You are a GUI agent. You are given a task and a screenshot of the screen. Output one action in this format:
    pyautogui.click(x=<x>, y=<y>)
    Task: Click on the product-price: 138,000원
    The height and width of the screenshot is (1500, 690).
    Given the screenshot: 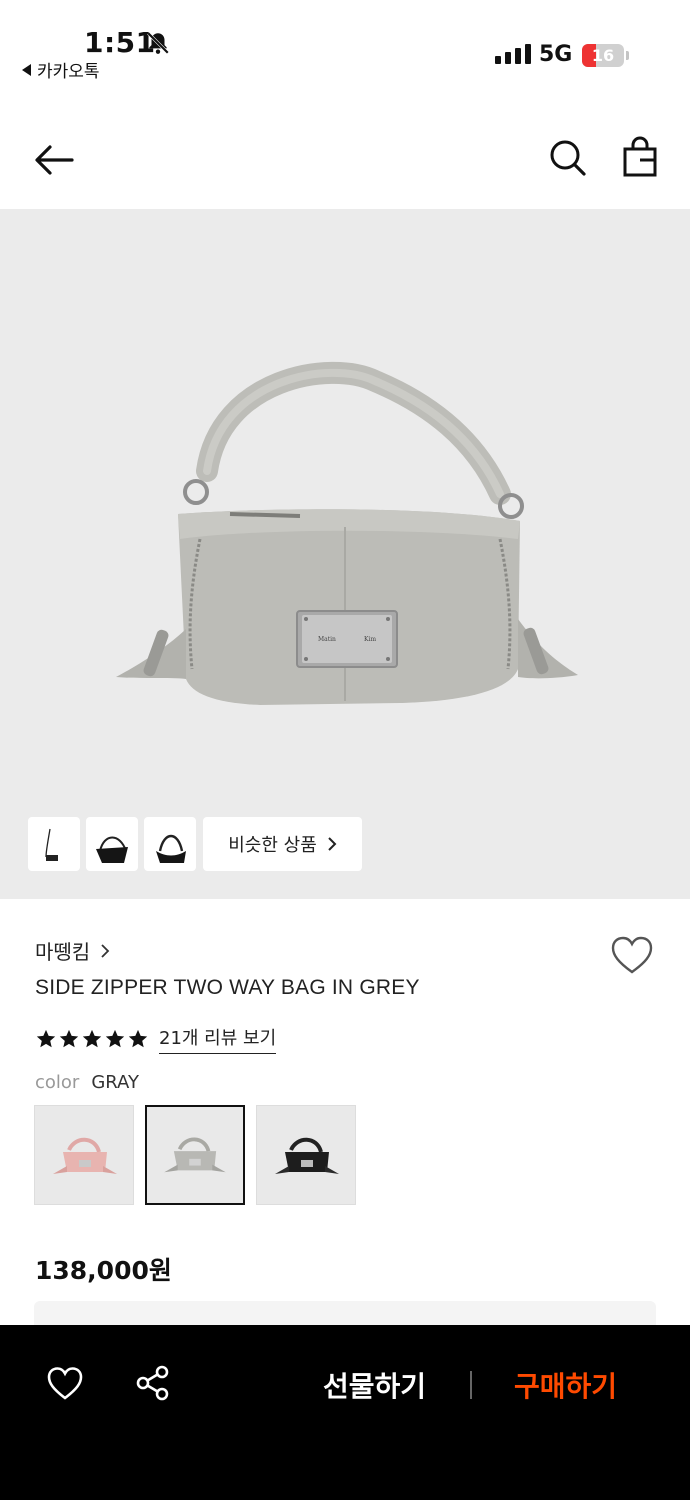 What is the action you would take?
    pyautogui.click(x=103, y=1270)
    